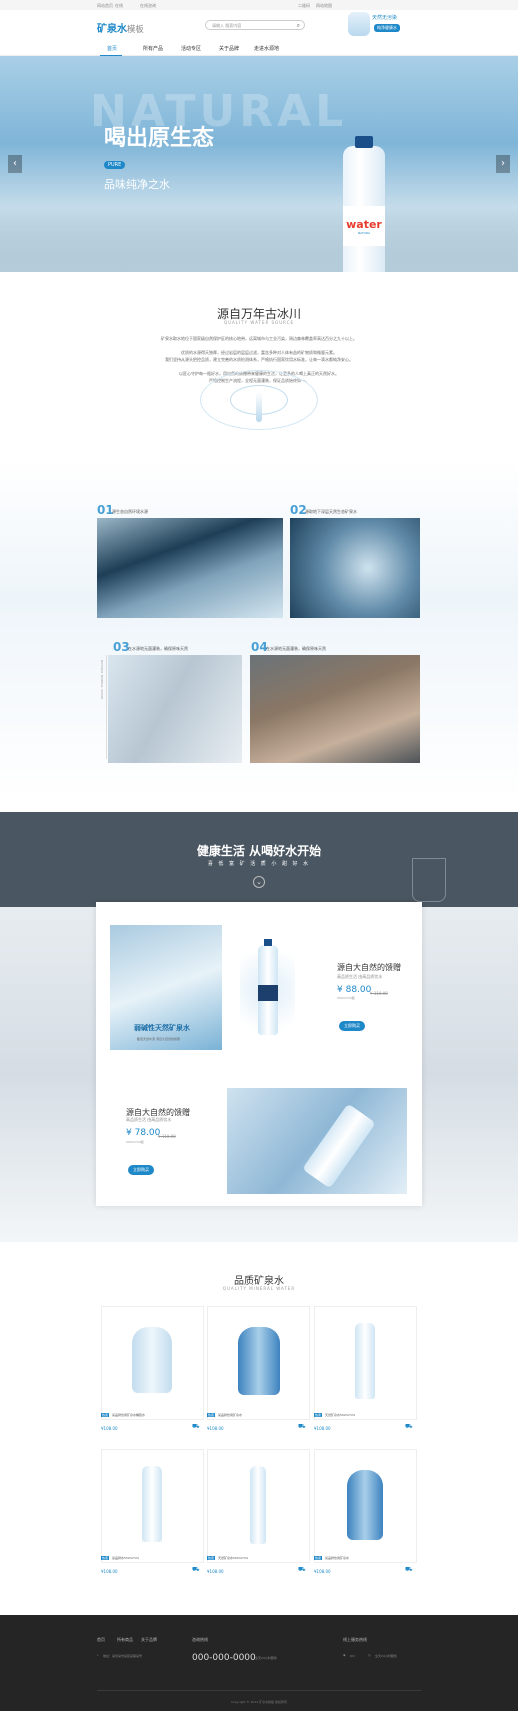 This screenshot has height=1711, width=518. What do you see at coordinates (304, 6) in the screenshot?
I see `topbar-link-qrcode: 二维码` at bounding box center [304, 6].